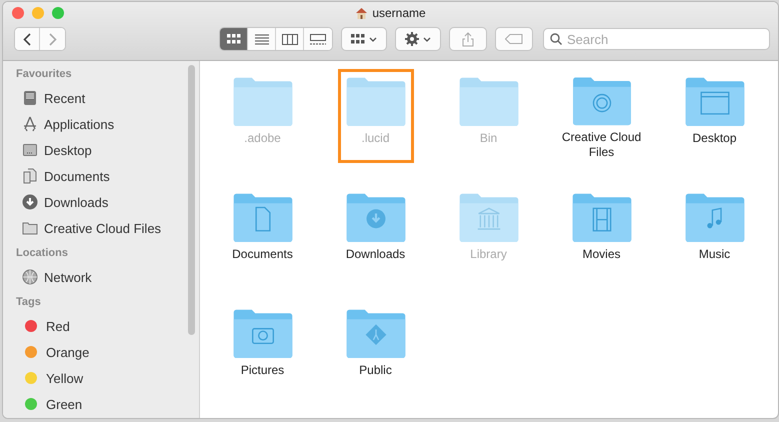 The image size is (779, 422). Describe the element at coordinates (44, 75) in the screenshot. I see `sidebar-section-title: Favourites` at that location.